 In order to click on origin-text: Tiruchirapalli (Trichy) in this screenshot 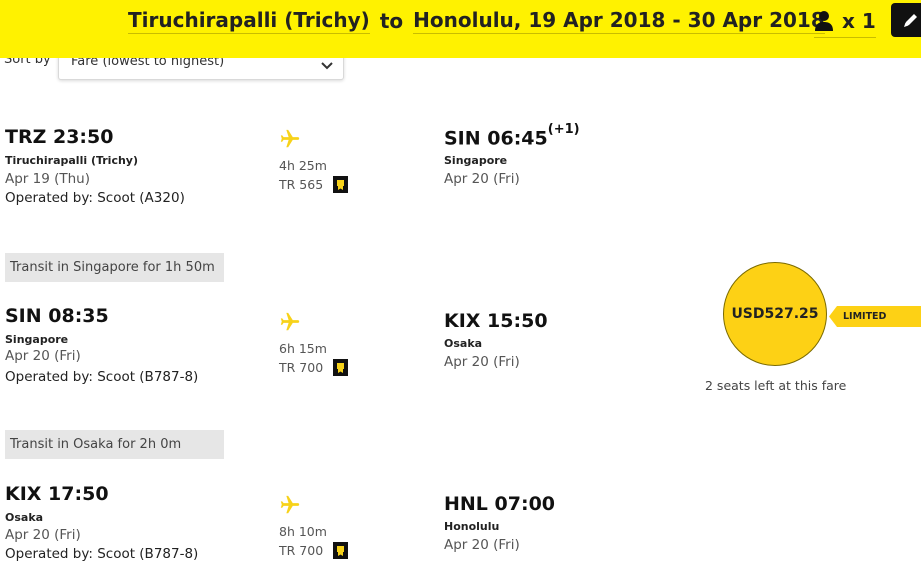, I will do `click(249, 21)`.